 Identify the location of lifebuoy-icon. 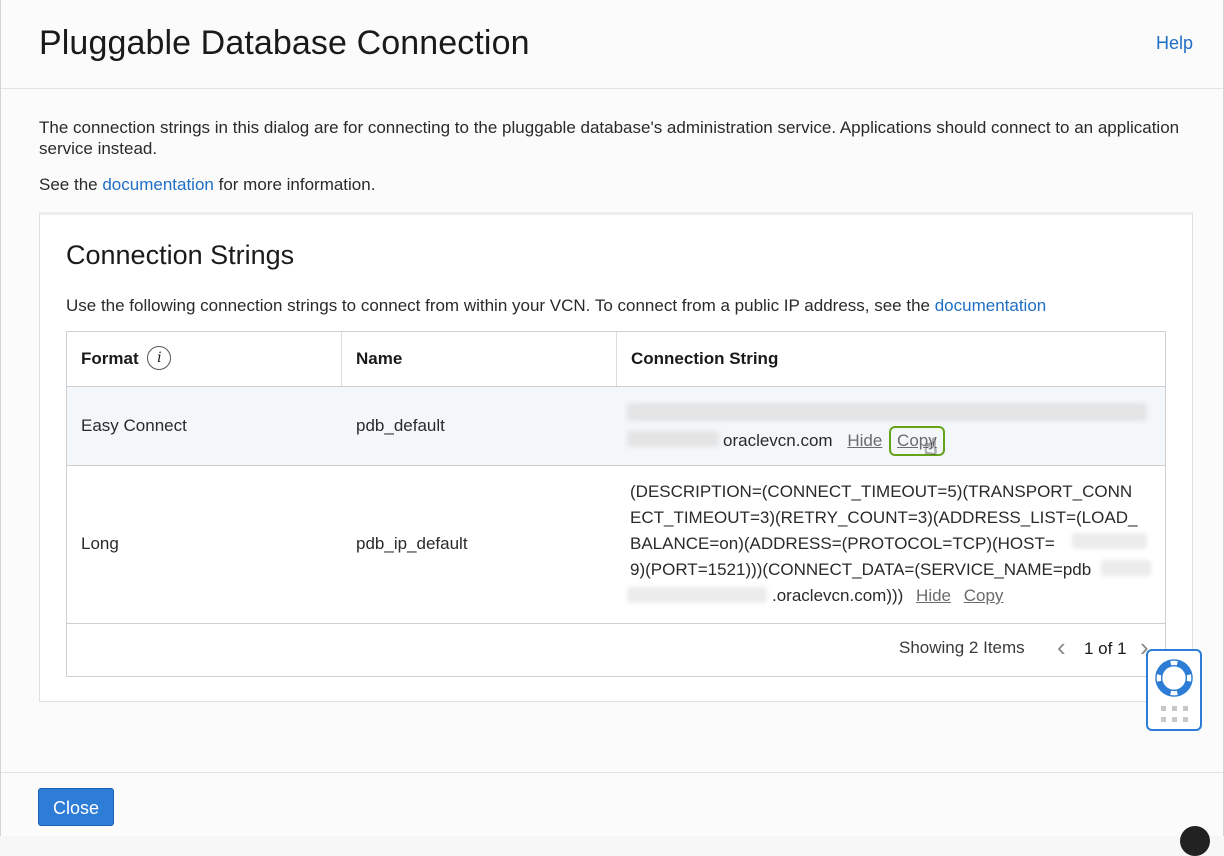
(1174, 678).